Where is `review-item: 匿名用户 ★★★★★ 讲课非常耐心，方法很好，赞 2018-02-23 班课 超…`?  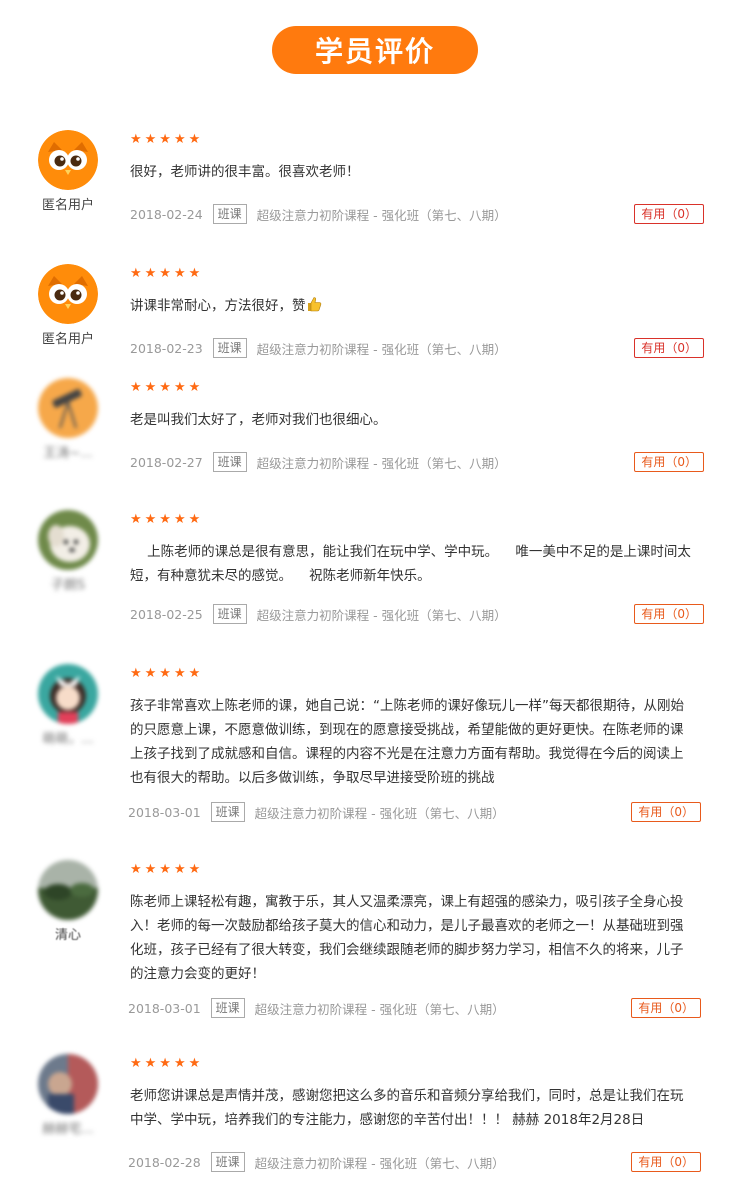 review-item: 匿名用户 ★★★★★ 讲课非常耐心，方法很好，赞 2018-02-23 班课 超… is located at coordinates (375, 314).